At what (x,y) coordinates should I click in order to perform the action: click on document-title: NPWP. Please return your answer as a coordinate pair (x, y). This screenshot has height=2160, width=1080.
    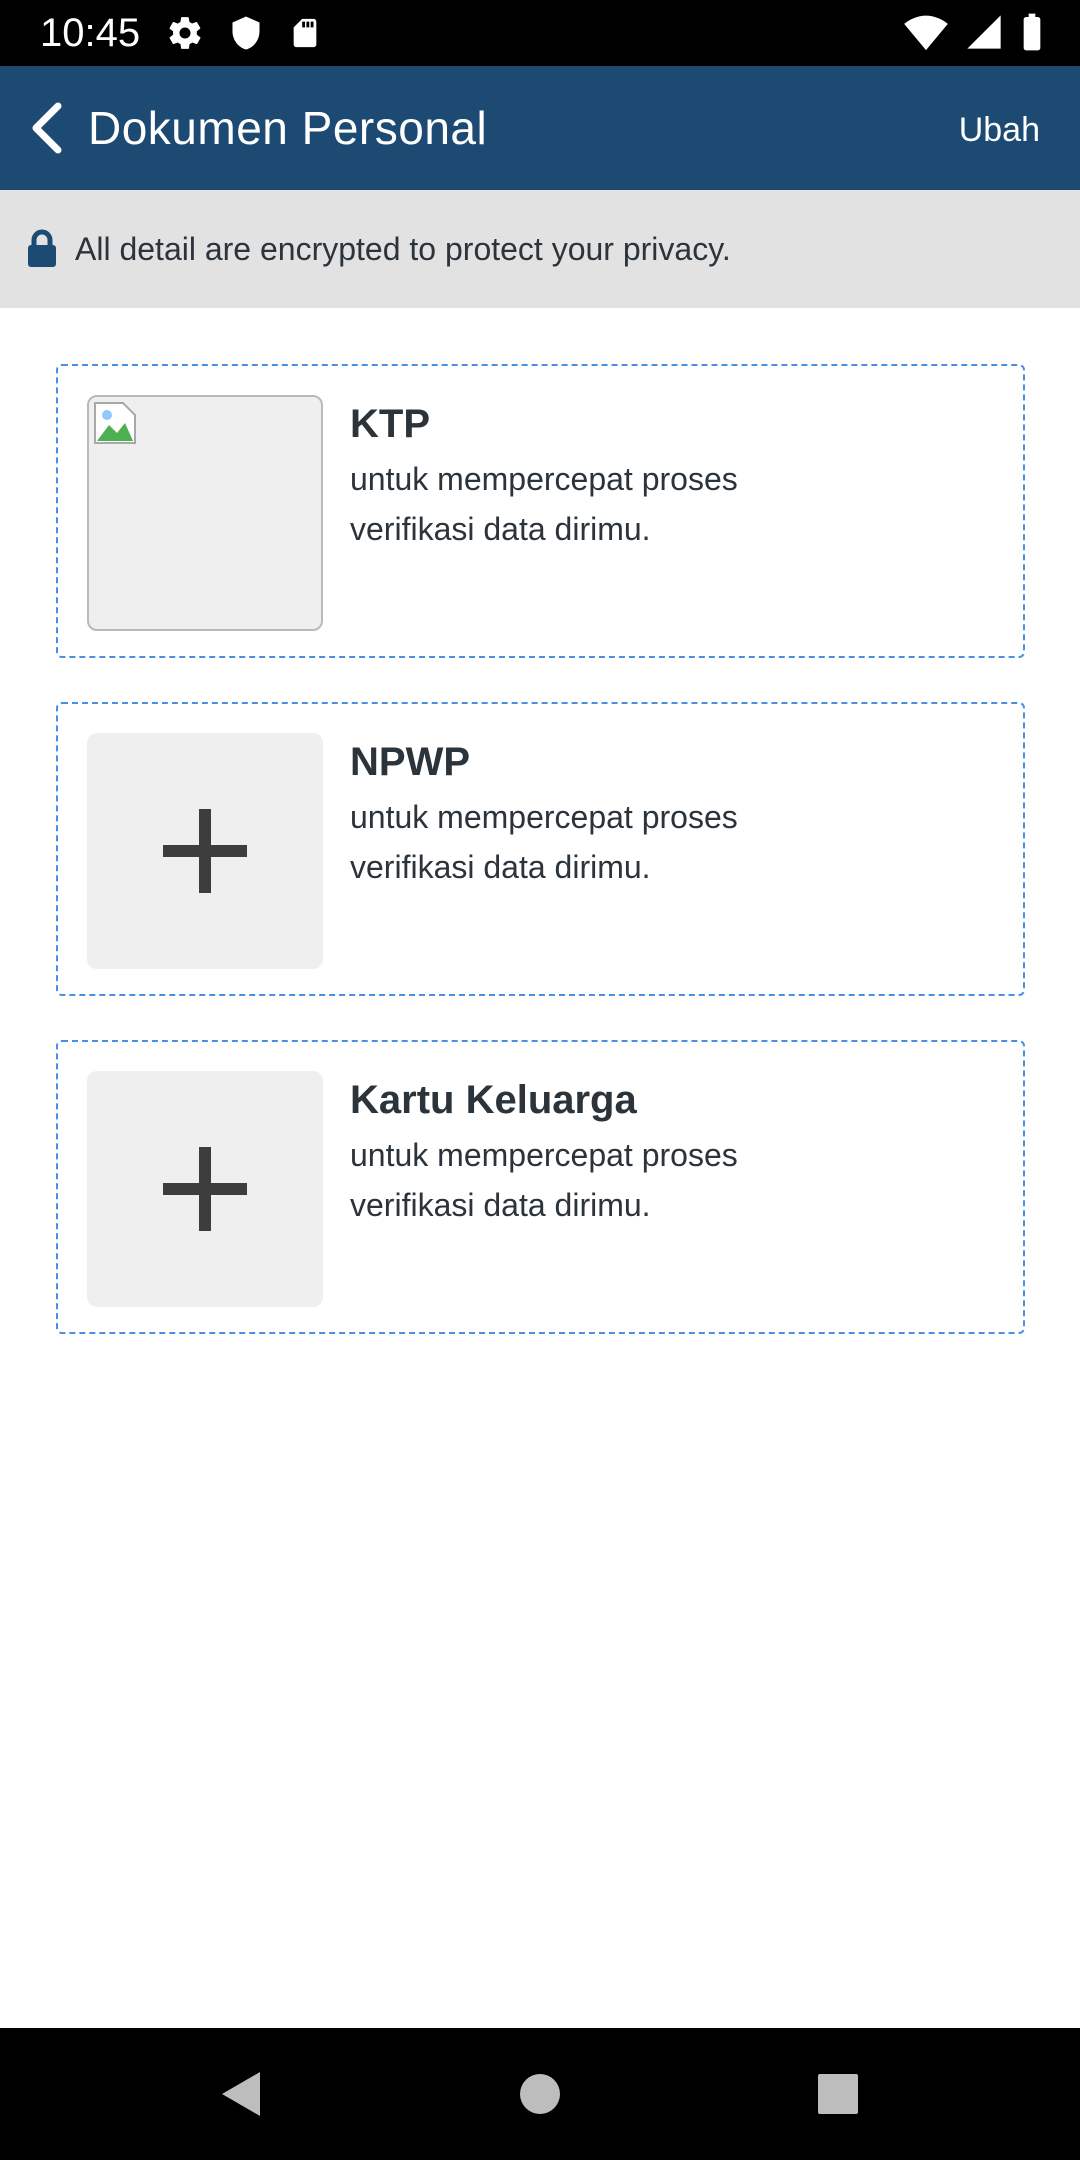
    Looking at the image, I should click on (410, 762).